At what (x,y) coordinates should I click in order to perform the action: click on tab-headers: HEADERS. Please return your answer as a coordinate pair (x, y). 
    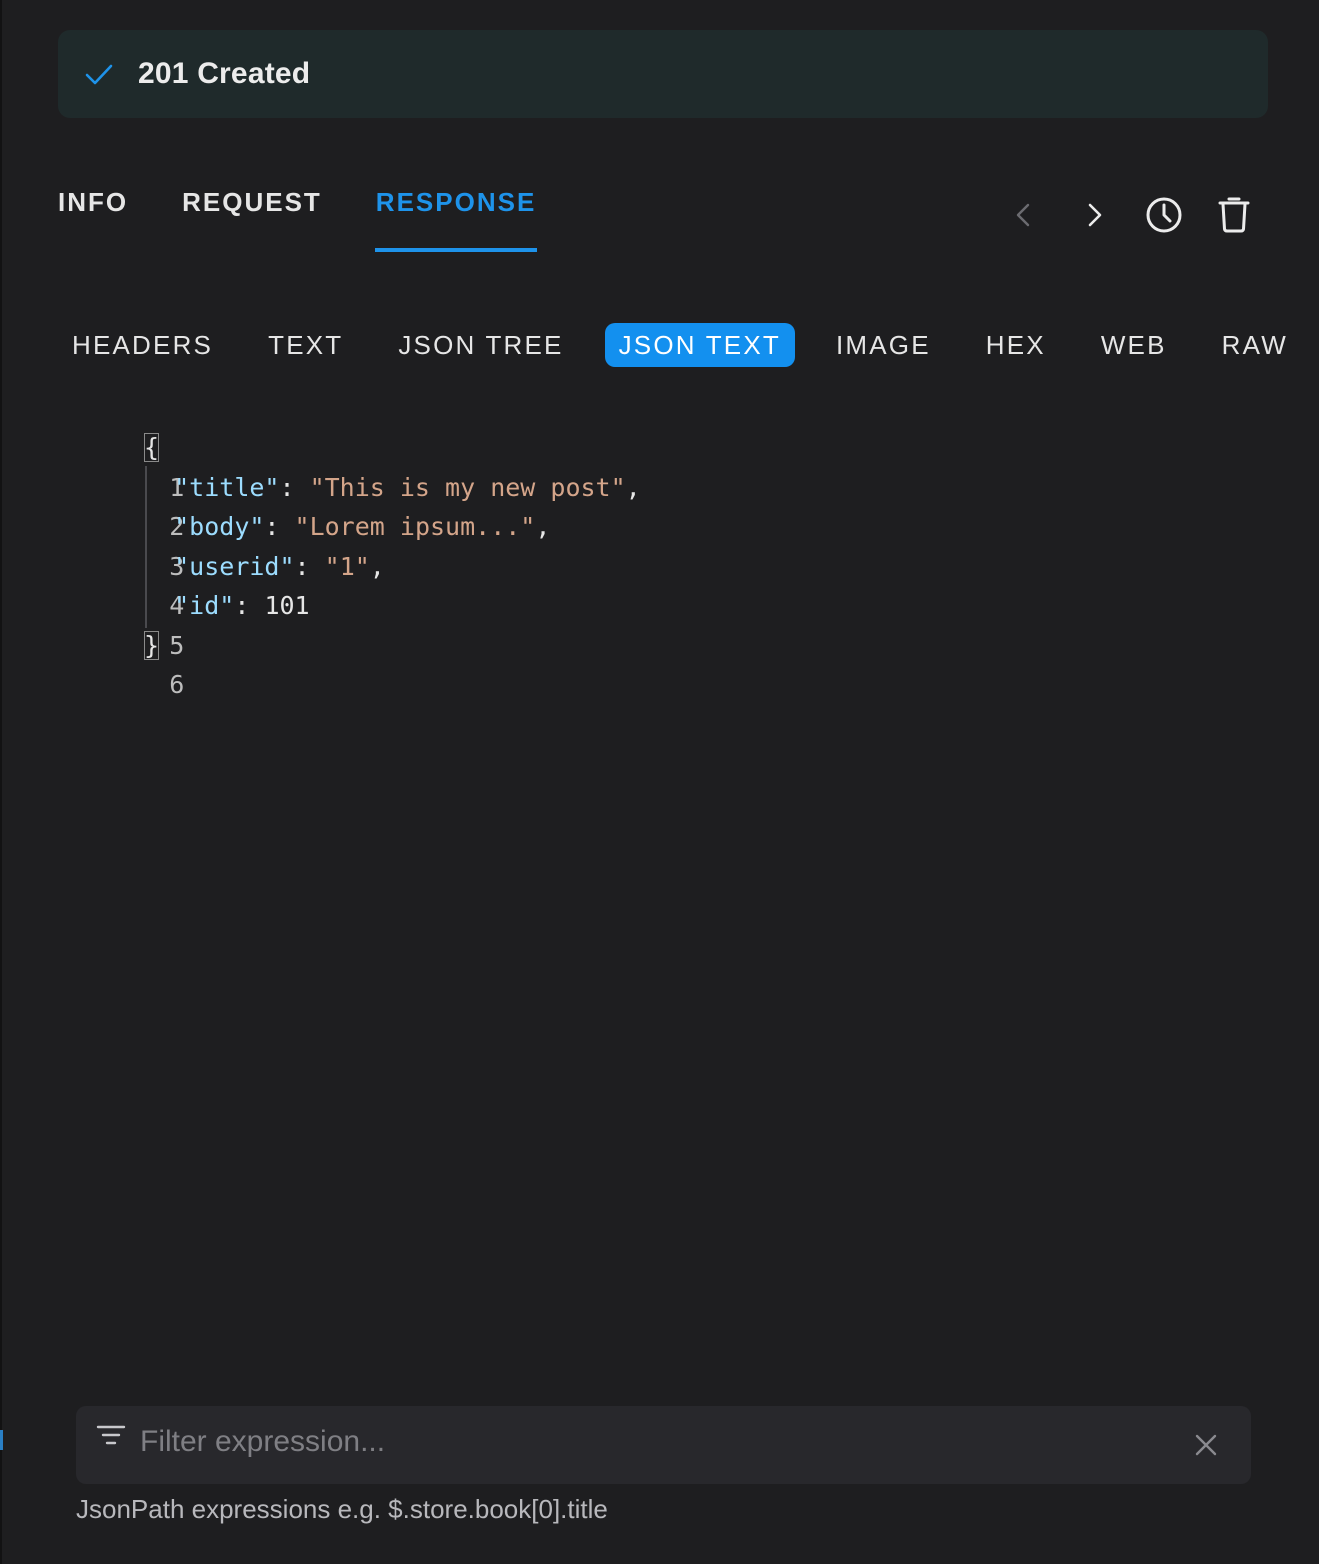
    Looking at the image, I should click on (142, 345).